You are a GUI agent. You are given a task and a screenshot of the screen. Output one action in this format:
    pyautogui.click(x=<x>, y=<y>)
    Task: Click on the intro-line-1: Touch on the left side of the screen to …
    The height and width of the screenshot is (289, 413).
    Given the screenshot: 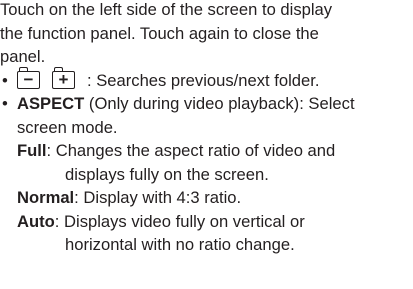 What is the action you would take?
    pyautogui.click(x=166, y=9)
    